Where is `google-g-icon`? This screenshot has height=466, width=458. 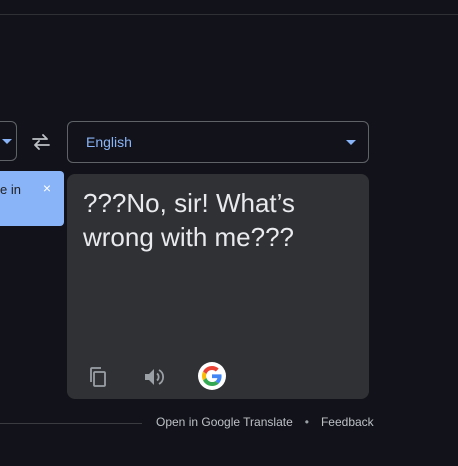
google-g-icon is located at coordinates (212, 376).